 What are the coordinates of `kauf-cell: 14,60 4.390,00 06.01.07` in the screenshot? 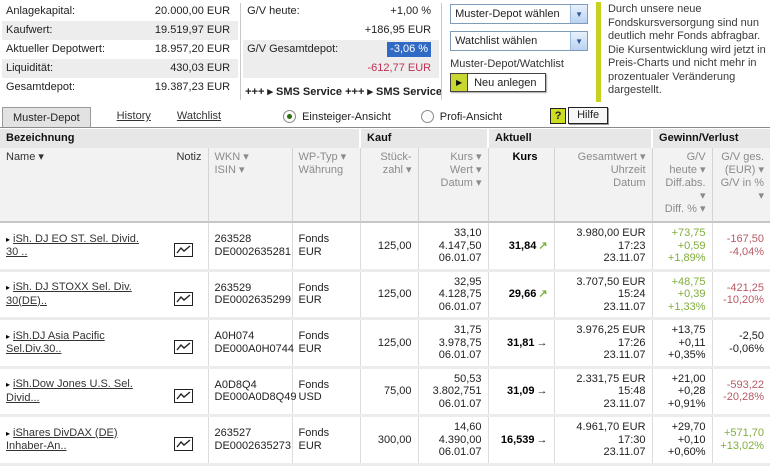 It's located at (453, 440).